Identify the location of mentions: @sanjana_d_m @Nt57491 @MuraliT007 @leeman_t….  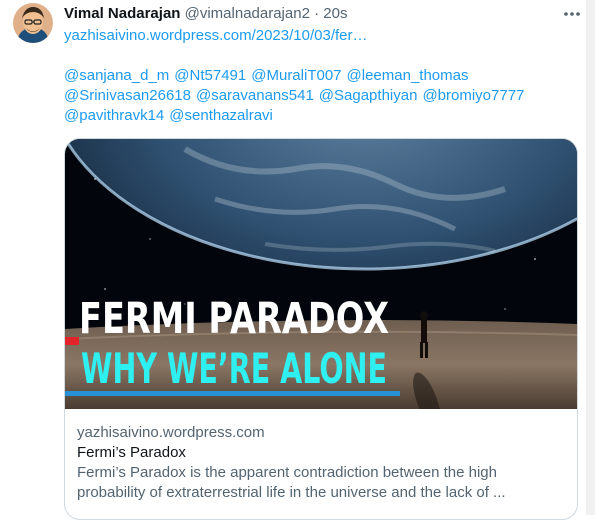
(324, 96).